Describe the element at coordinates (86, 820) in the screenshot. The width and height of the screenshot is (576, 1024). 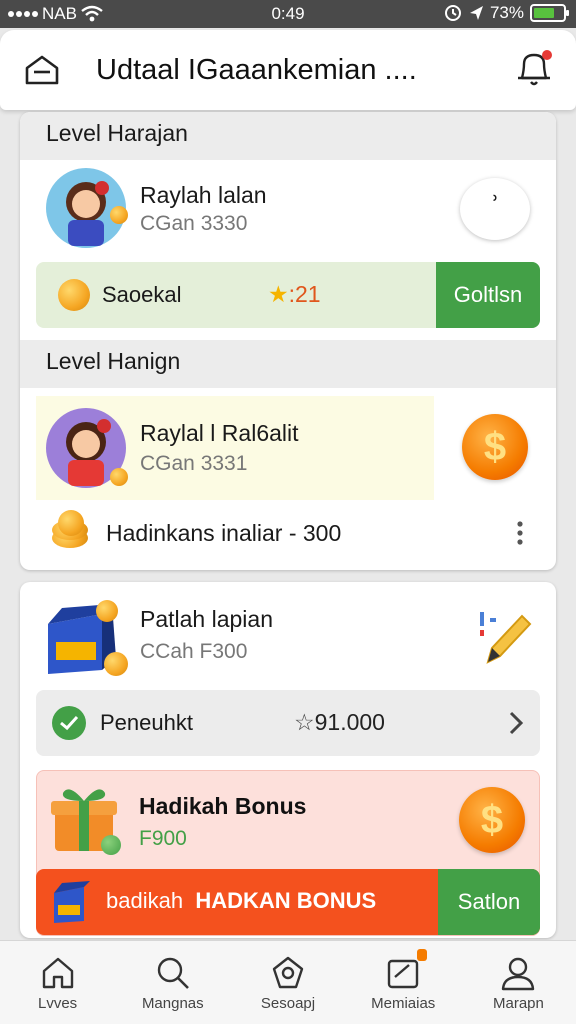
I see `gift-icon` at that location.